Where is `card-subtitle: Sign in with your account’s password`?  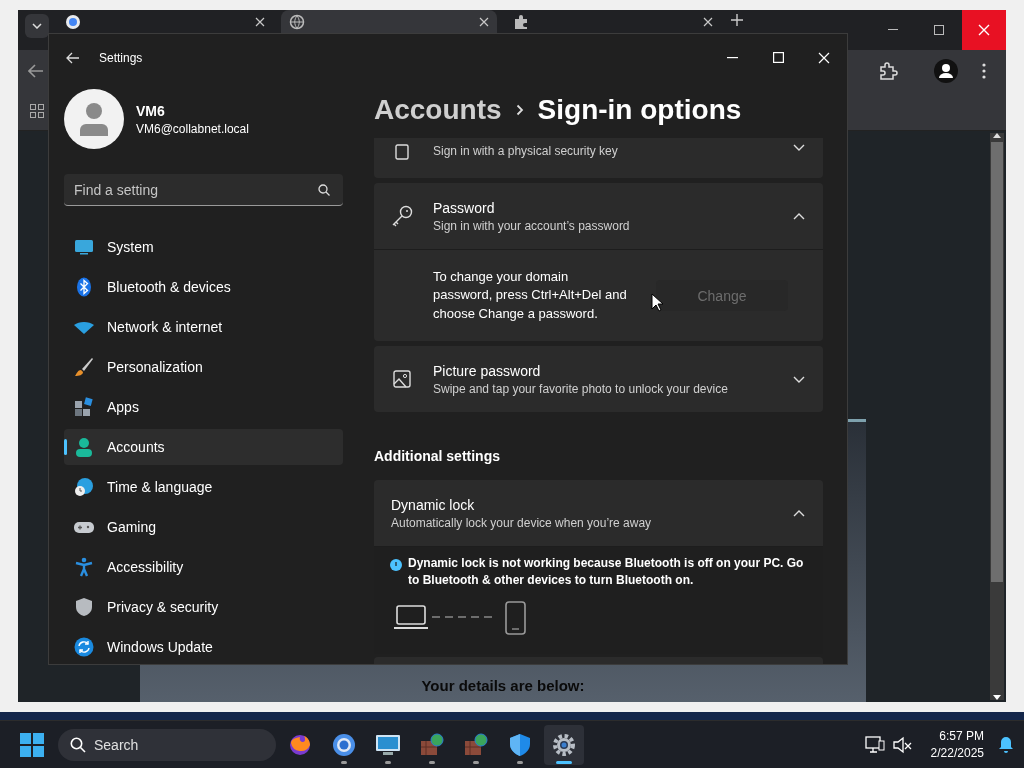 card-subtitle: Sign in with your account’s password is located at coordinates (532, 225).